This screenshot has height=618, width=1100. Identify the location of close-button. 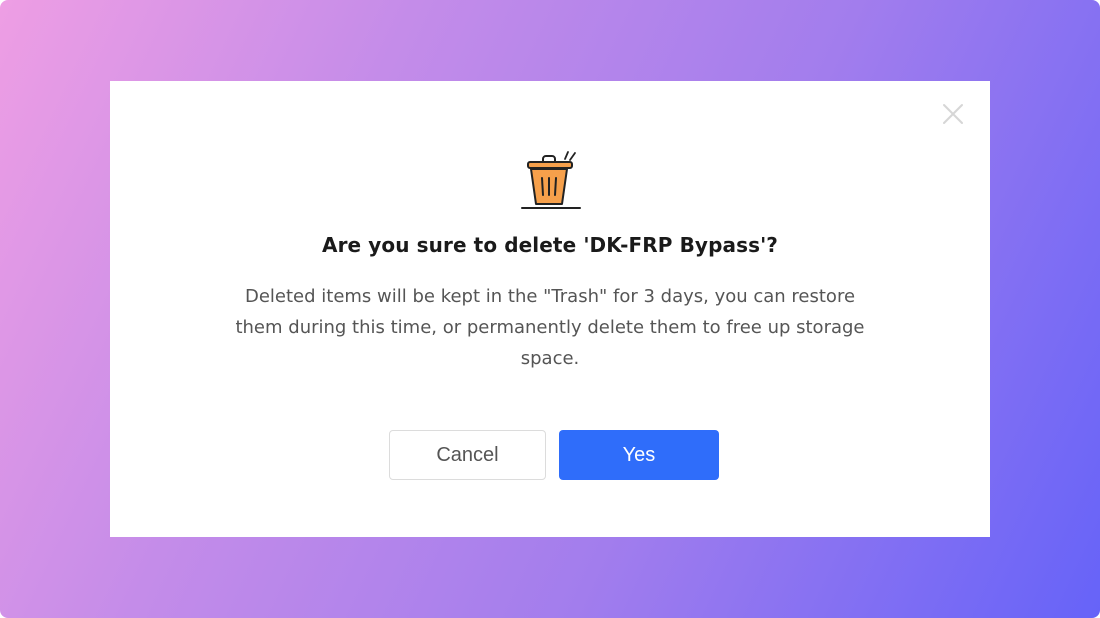
(953, 114).